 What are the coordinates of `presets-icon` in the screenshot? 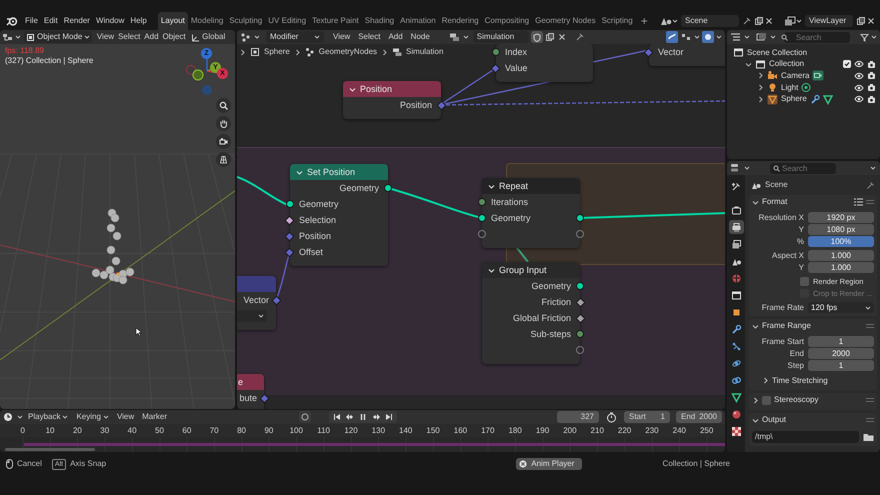 It's located at (858, 202).